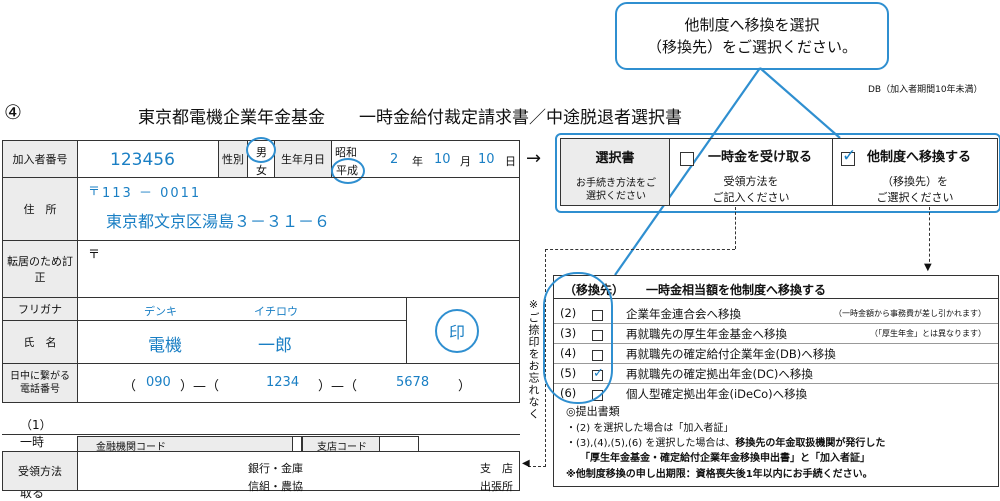  What do you see at coordinates (683, 314) in the screenshot?
I see `transfer-option-label: 企業年金連合会へ移換` at bounding box center [683, 314].